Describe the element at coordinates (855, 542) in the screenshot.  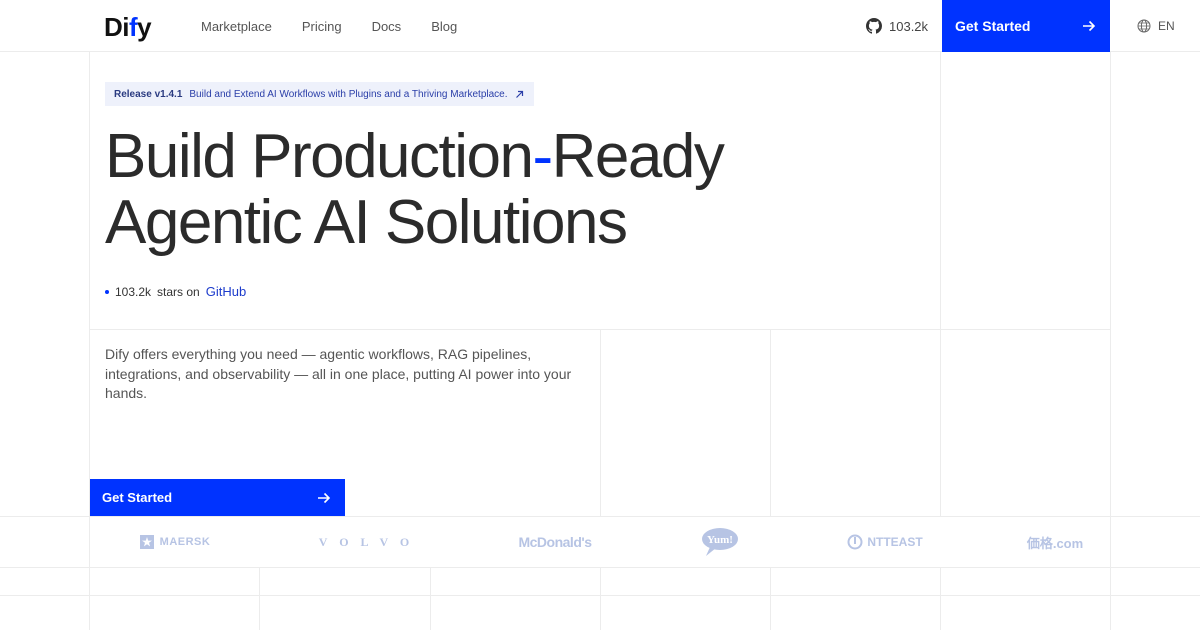
I see `ntt-ring-icon` at that location.